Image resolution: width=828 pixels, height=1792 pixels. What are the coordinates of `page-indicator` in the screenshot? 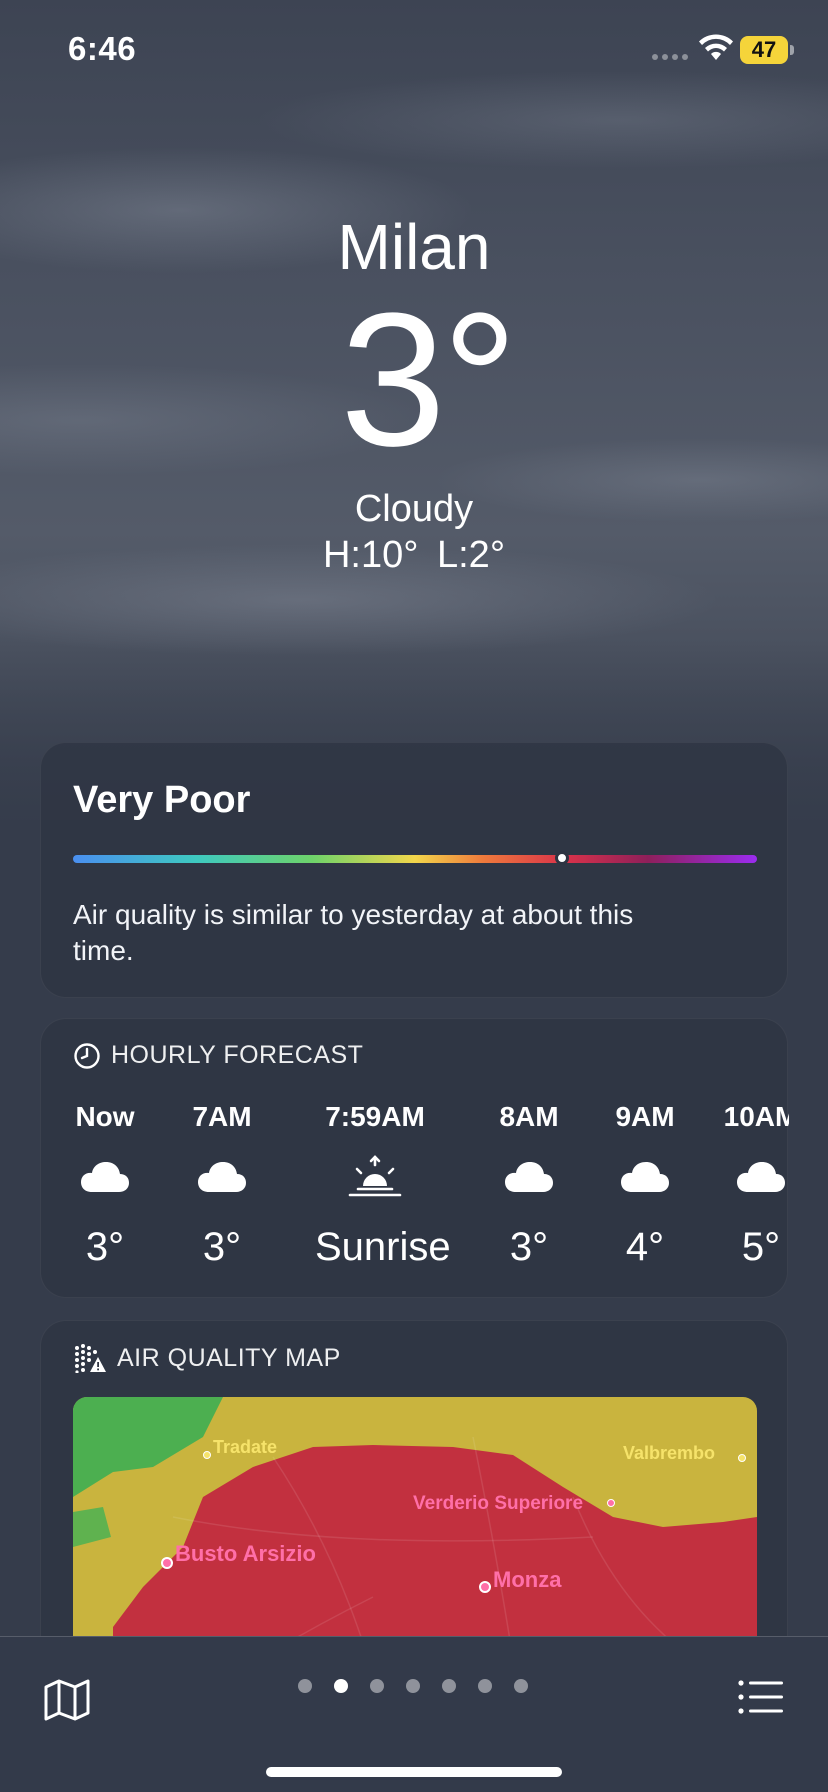 It's located at (413, 1686).